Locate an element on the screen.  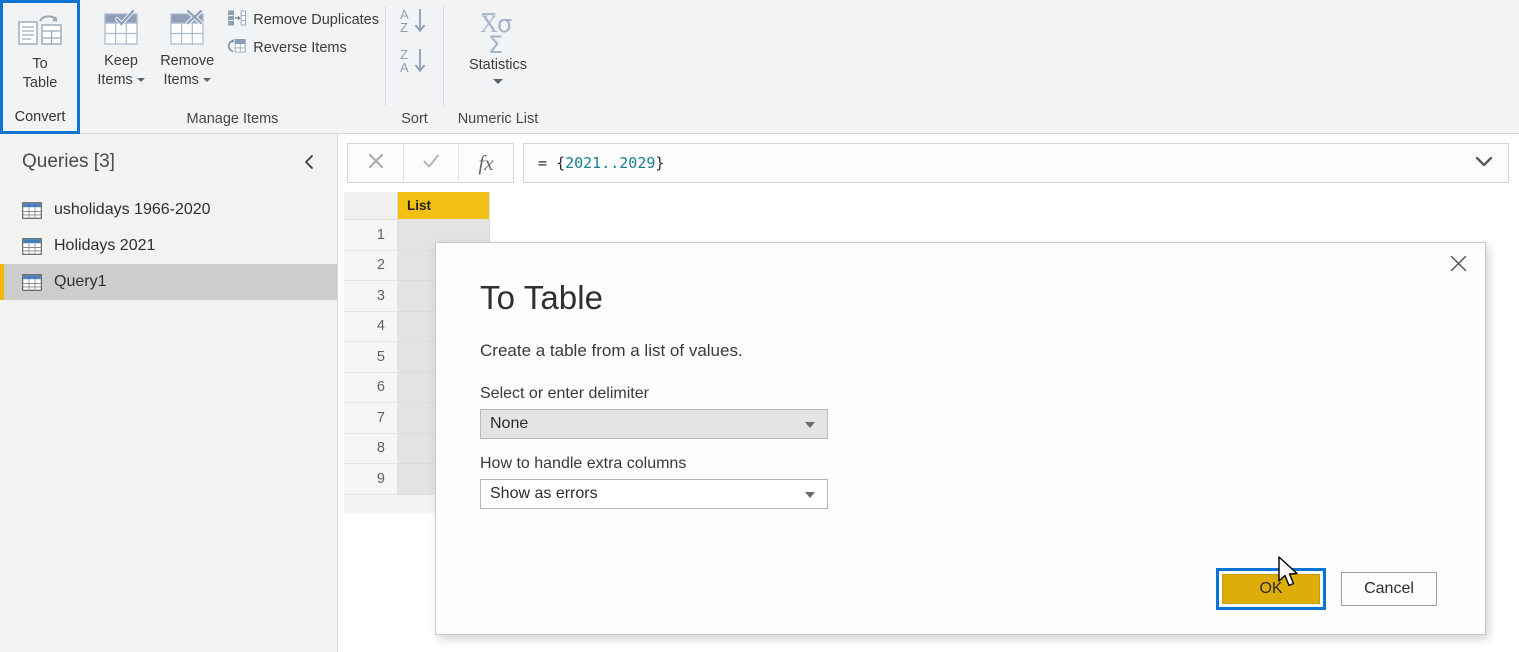
queries-title: Queries [3] is located at coordinates (68, 161).